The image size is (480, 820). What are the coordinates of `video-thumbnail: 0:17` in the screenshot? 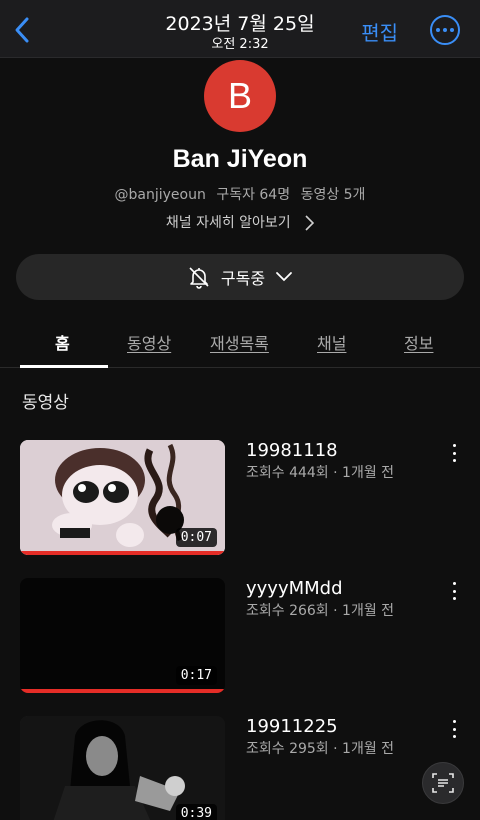 It's located at (122, 635).